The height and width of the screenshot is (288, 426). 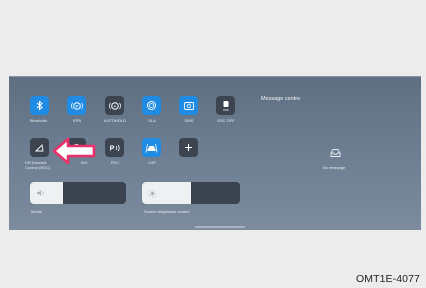 I want to click on message-centre-title: Message centre, so click(x=281, y=99).